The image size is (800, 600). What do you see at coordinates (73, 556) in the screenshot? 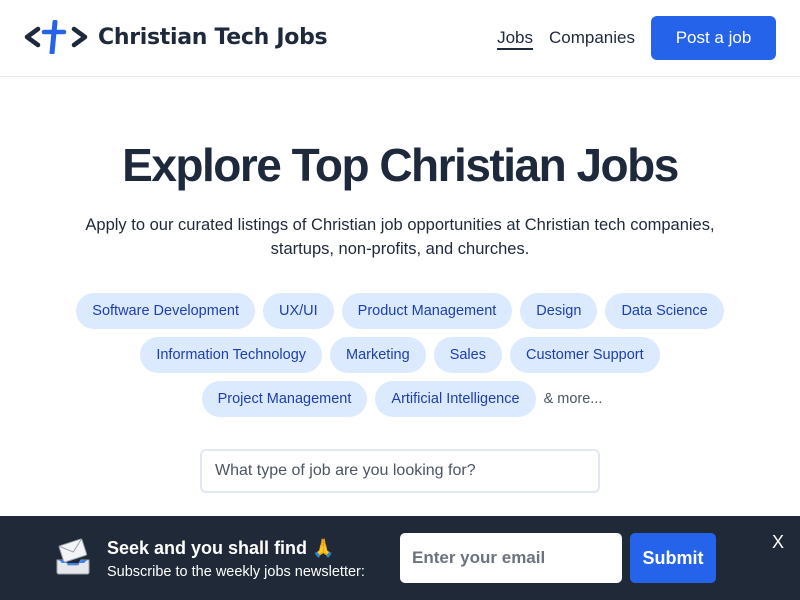
I see `incoming-envelope-icon` at bounding box center [73, 556].